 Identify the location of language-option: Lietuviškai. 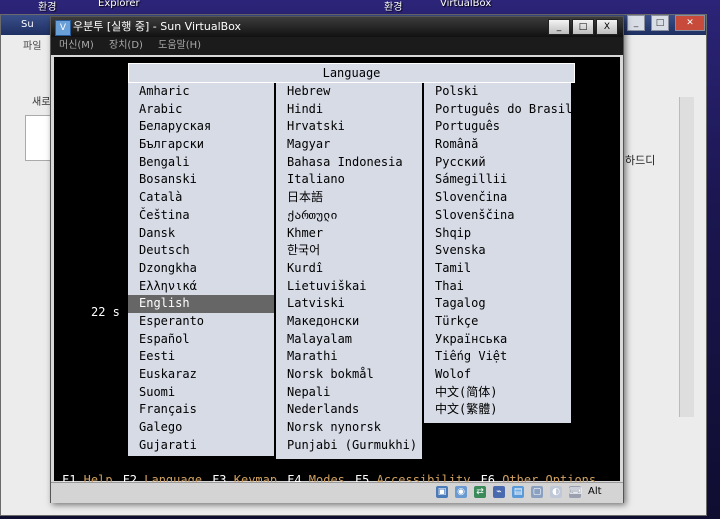
(349, 287).